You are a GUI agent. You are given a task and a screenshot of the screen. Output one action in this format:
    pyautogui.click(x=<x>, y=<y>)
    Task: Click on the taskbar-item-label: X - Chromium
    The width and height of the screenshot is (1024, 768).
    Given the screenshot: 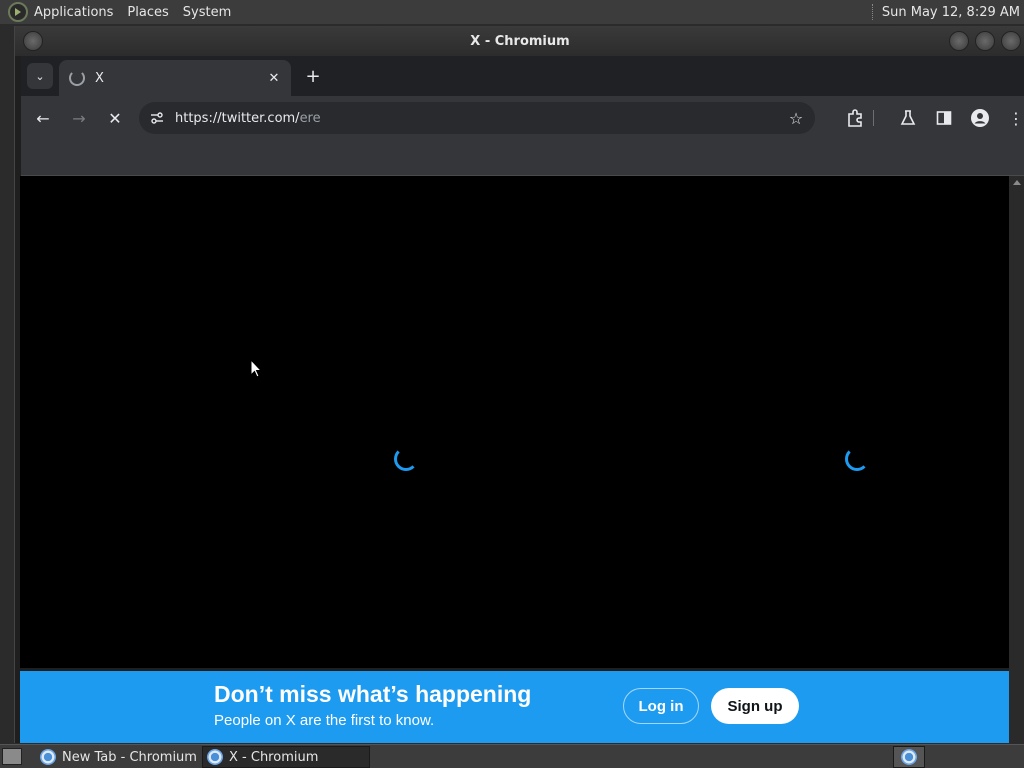 What is the action you would take?
    pyautogui.click(x=274, y=757)
    